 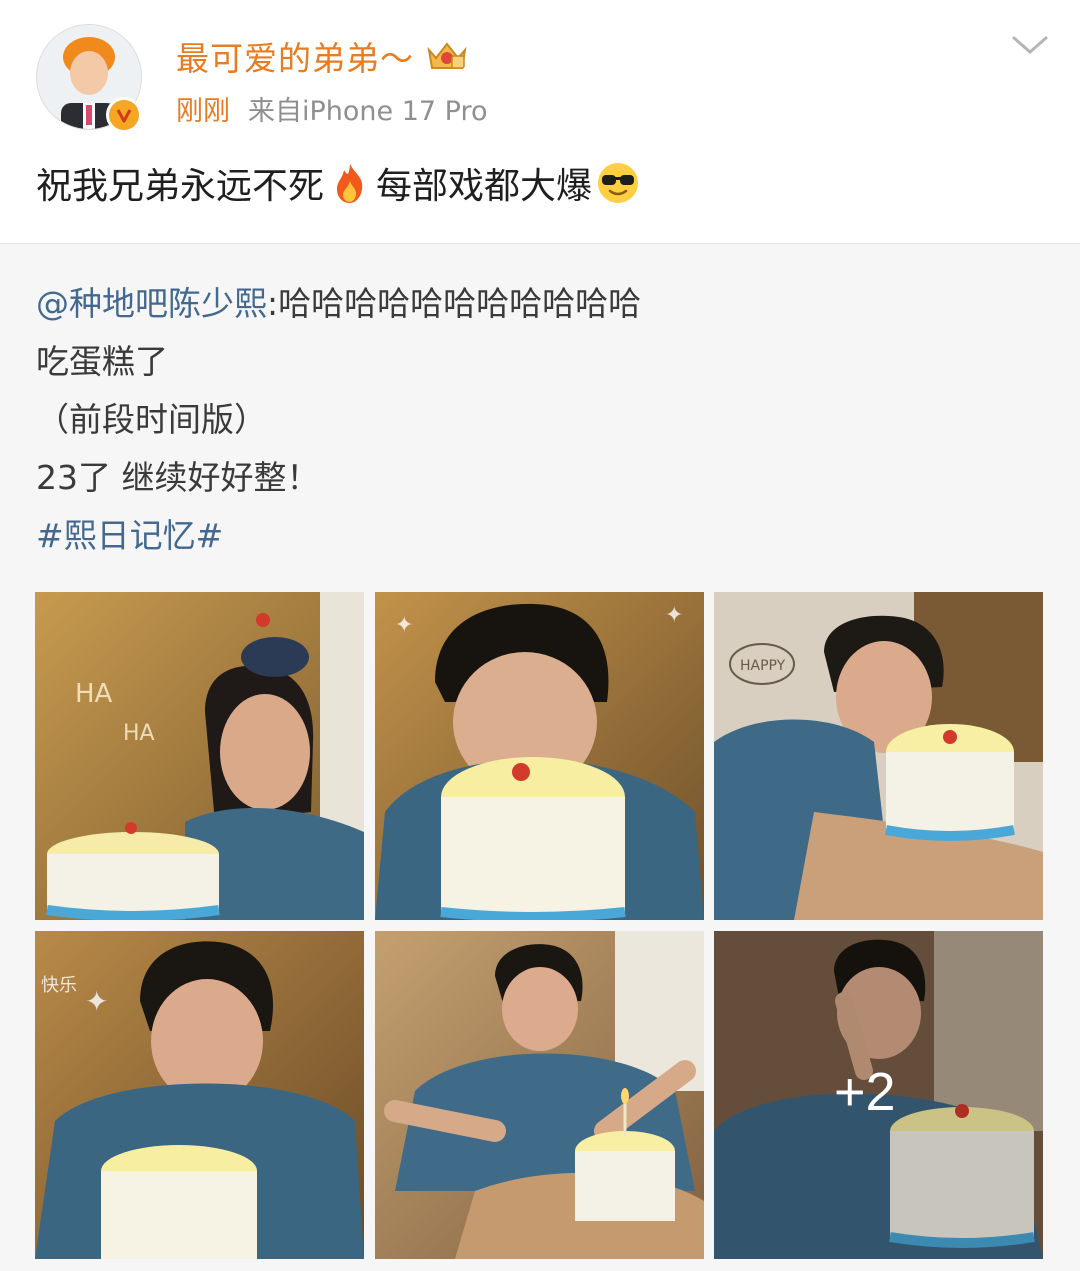 What do you see at coordinates (295, 56) in the screenshot?
I see `username: 最可爱的弟弟～` at bounding box center [295, 56].